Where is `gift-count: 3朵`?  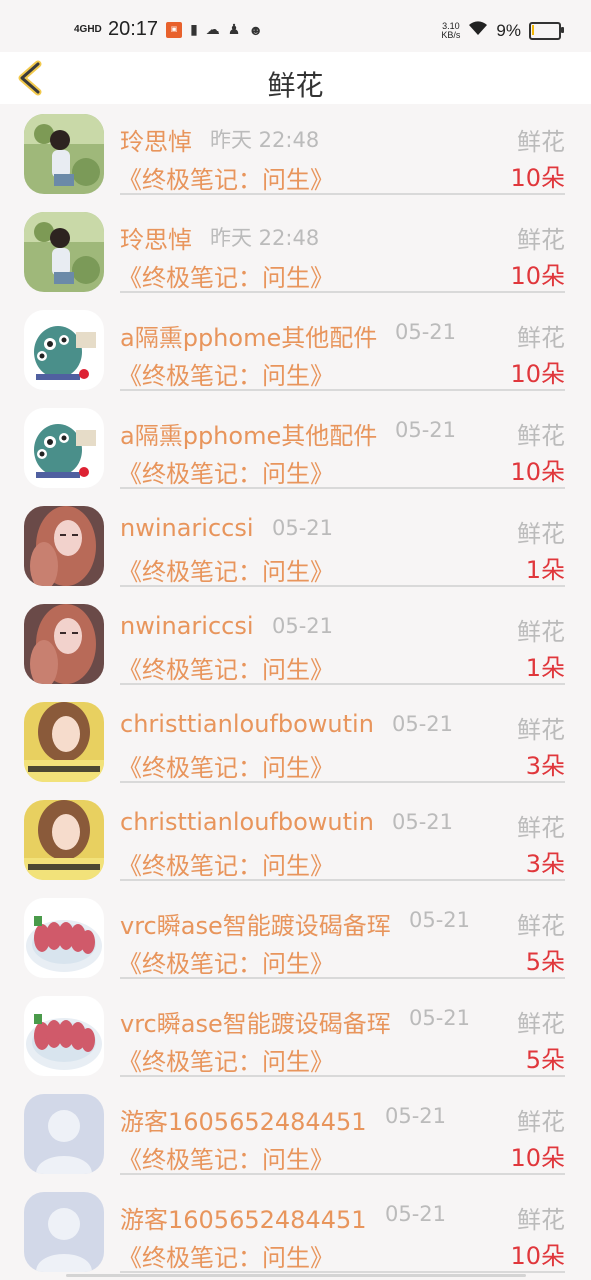 gift-count: 3朵 is located at coordinates (545, 766).